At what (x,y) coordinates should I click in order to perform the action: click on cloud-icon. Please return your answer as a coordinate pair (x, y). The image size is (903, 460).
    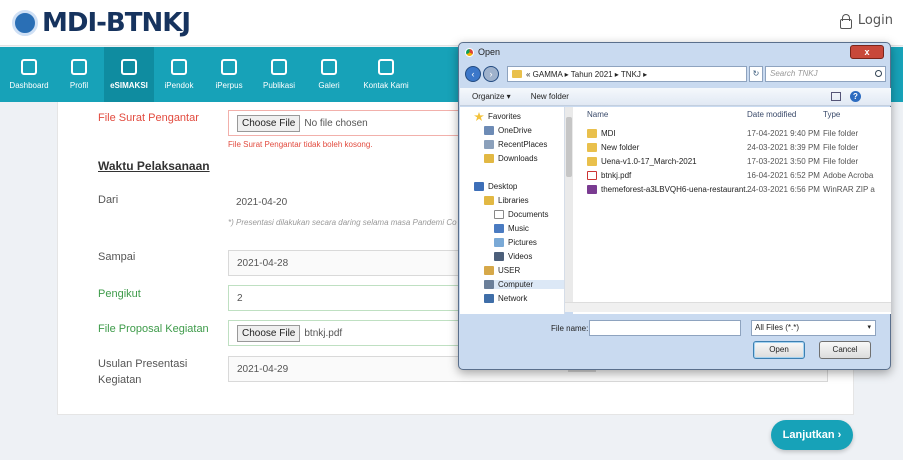
    Looking at the image, I should click on (489, 130).